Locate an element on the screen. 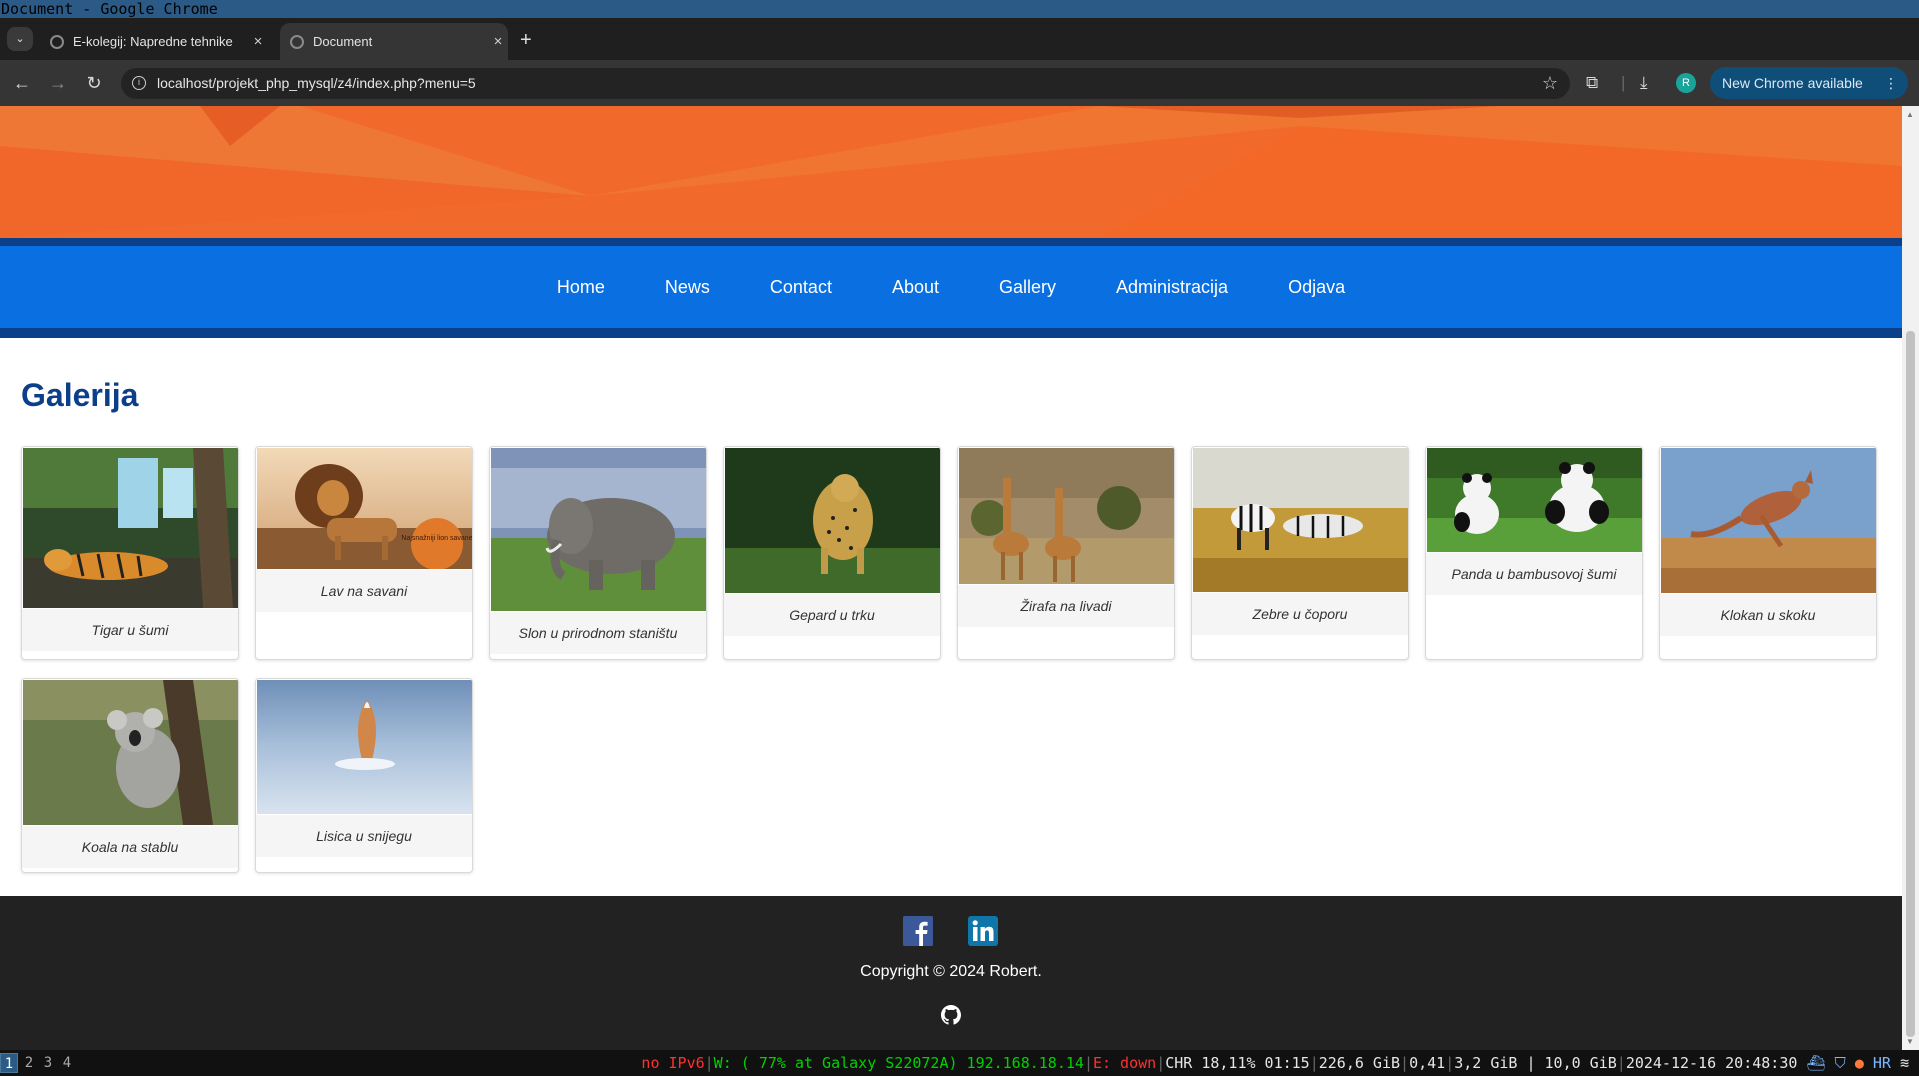  nav-contact: Contact is located at coordinates (801, 287).